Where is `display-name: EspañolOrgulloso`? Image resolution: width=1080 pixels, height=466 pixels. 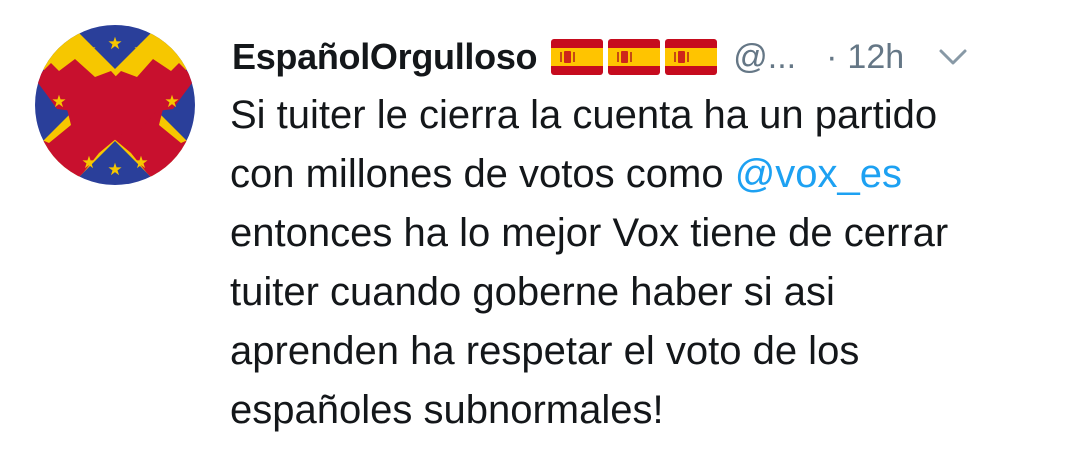
display-name: EspañolOrgulloso is located at coordinates (385, 57).